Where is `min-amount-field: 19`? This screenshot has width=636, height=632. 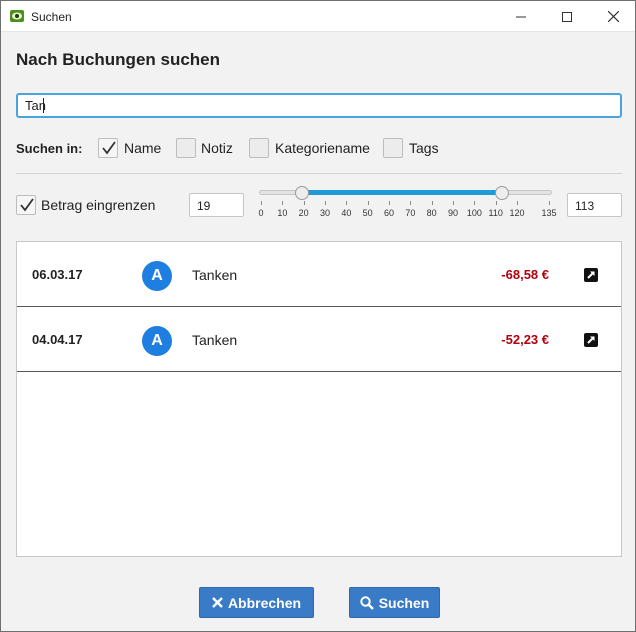
min-amount-field: 19 is located at coordinates (216, 205).